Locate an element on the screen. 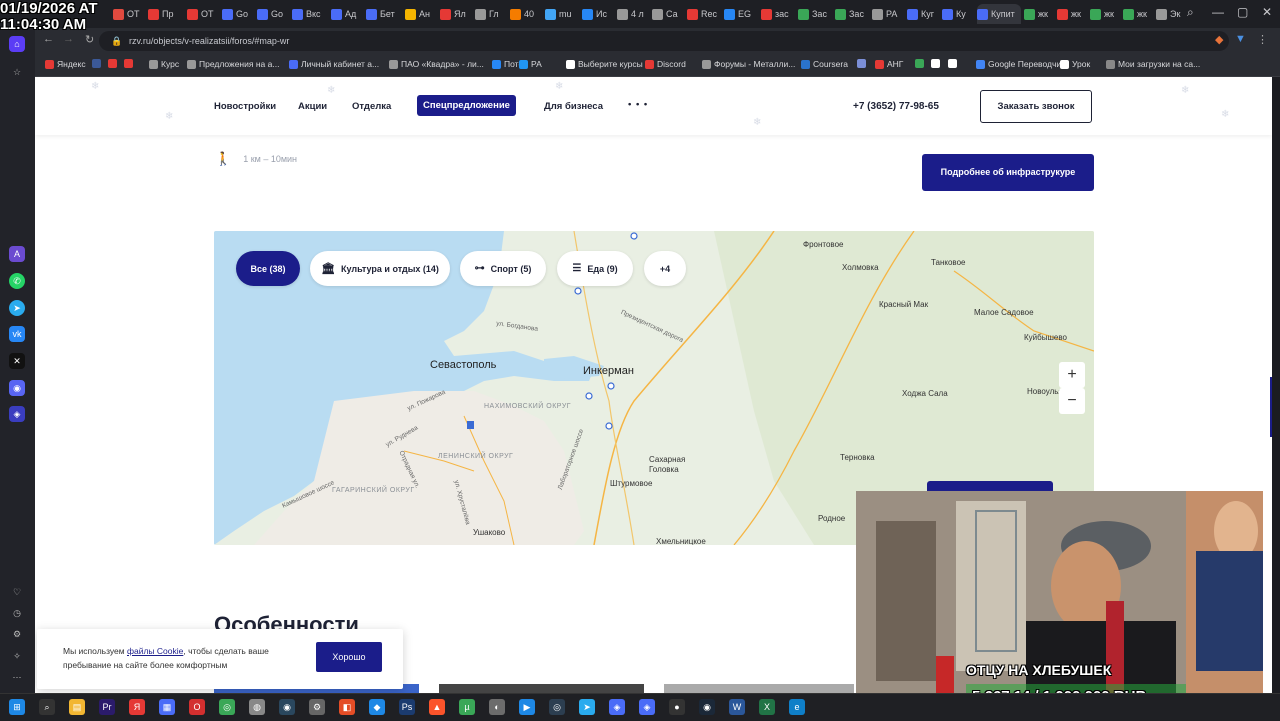  filter-sport: ⊶ Спорт (5) is located at coordinates (503, 268).